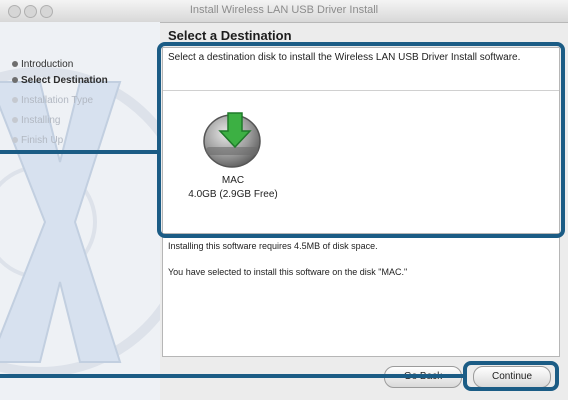  I want to click on continue-callout-highlight, so click(511, 376).